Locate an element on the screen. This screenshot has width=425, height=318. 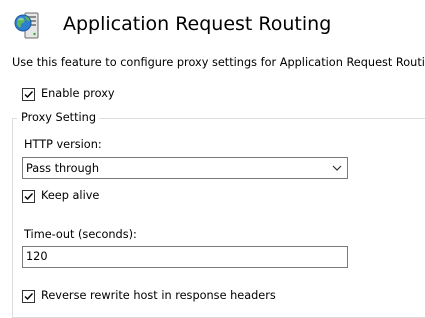
timeout-label: Time-out (seconds): is located at coordinates (80, 234).